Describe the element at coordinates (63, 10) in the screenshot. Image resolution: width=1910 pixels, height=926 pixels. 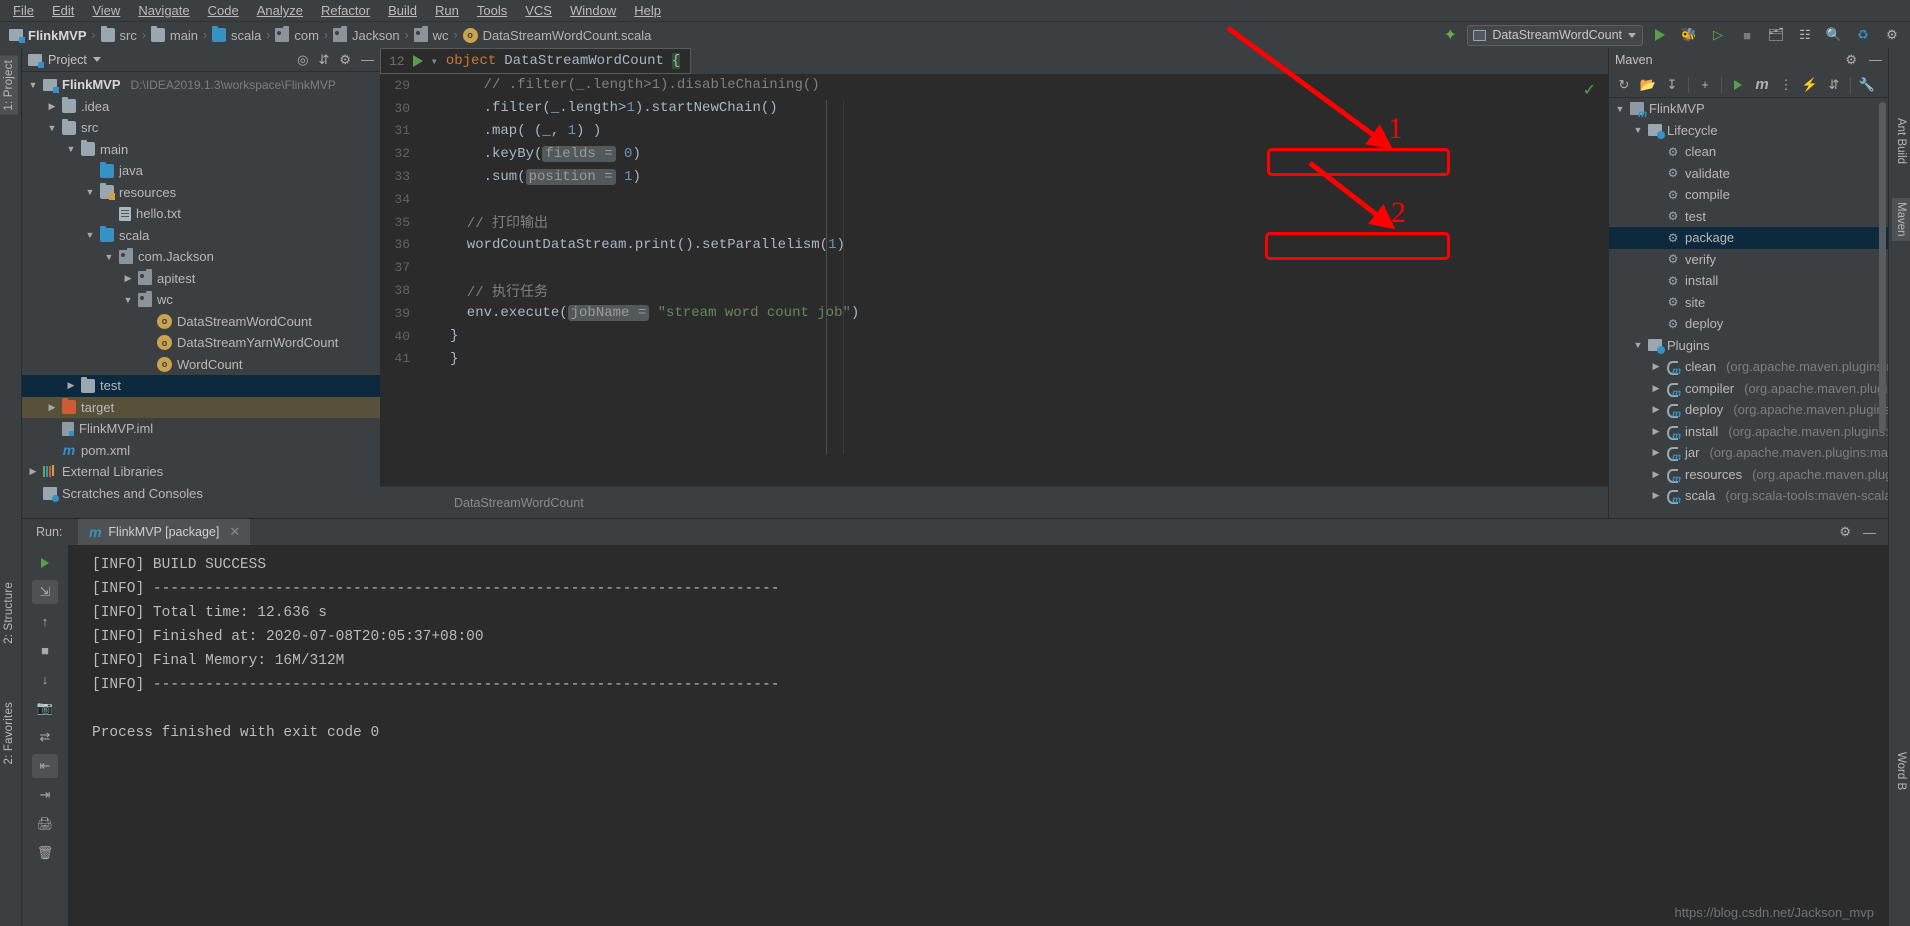
I see `menu-item-edit: Edit` at that location.